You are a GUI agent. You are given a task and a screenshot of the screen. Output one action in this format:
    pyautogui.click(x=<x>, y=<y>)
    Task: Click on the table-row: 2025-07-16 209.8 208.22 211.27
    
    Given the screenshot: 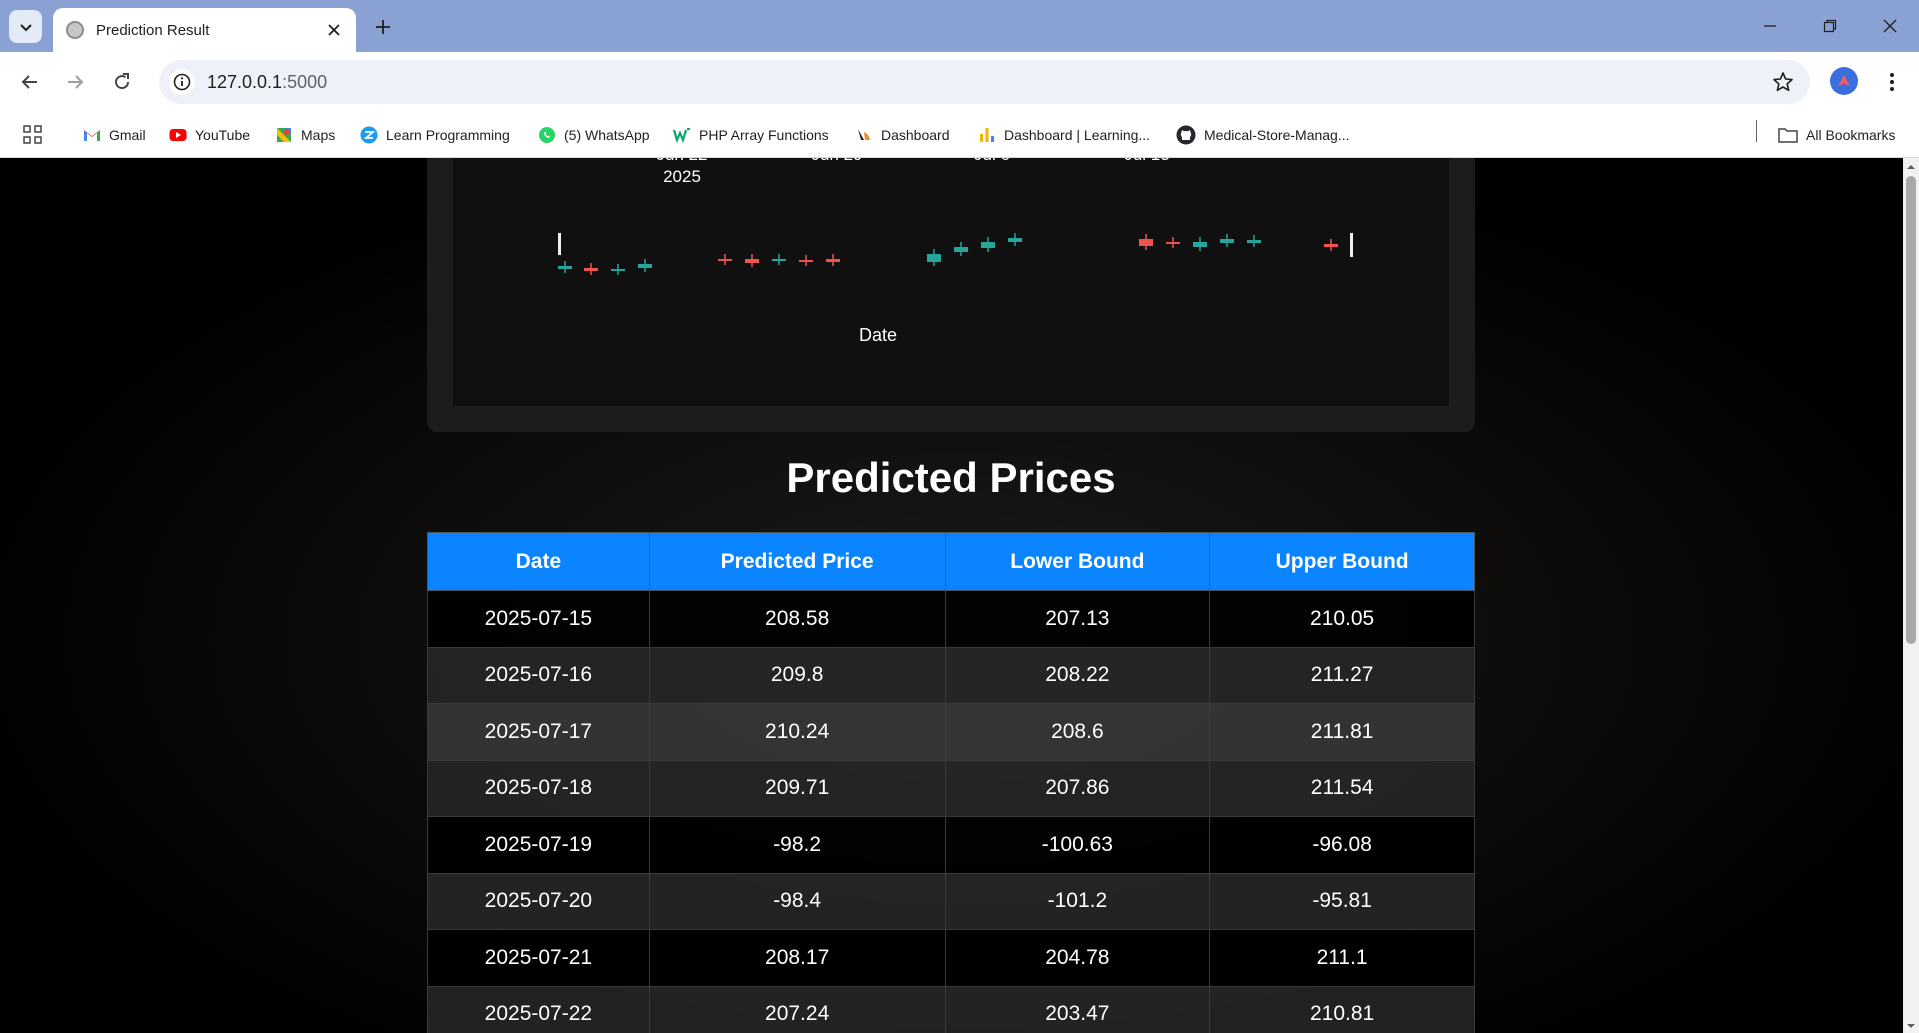 What is the action you would take?
    pyautogui.click(x=951, y=675)
    